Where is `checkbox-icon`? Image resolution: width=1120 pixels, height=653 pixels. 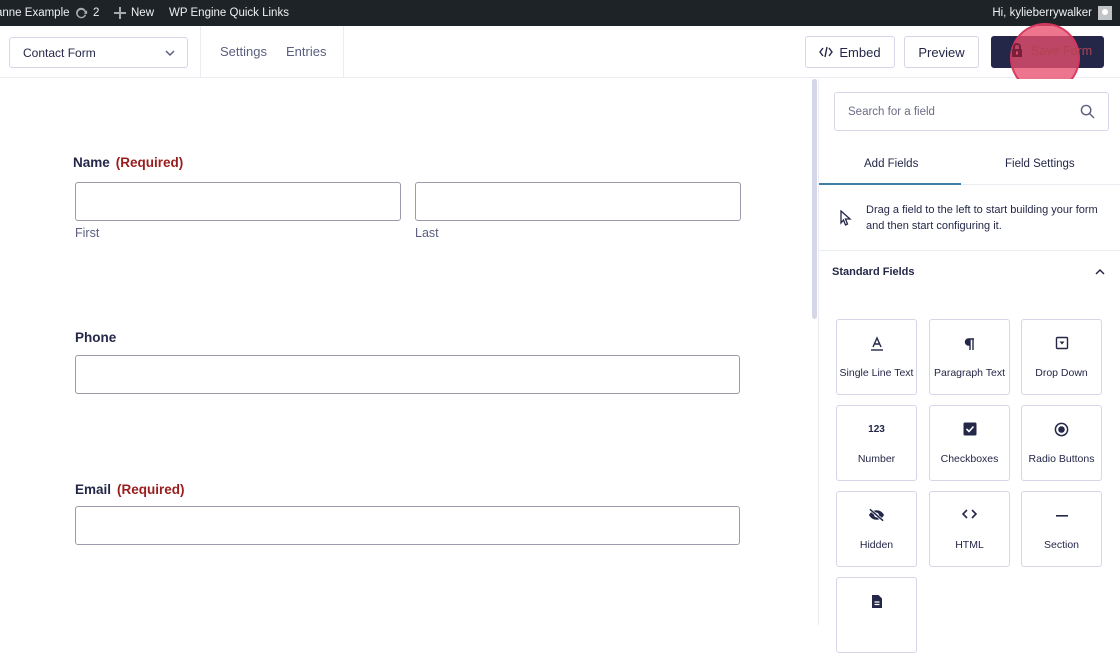 checkbox-icon is located at coordinates (969, 429).